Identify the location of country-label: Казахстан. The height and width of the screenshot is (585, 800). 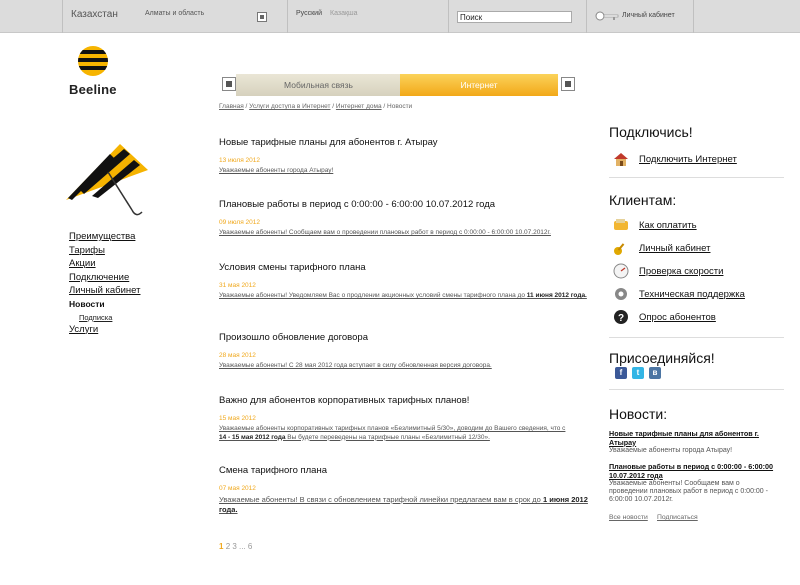
(94, 14).